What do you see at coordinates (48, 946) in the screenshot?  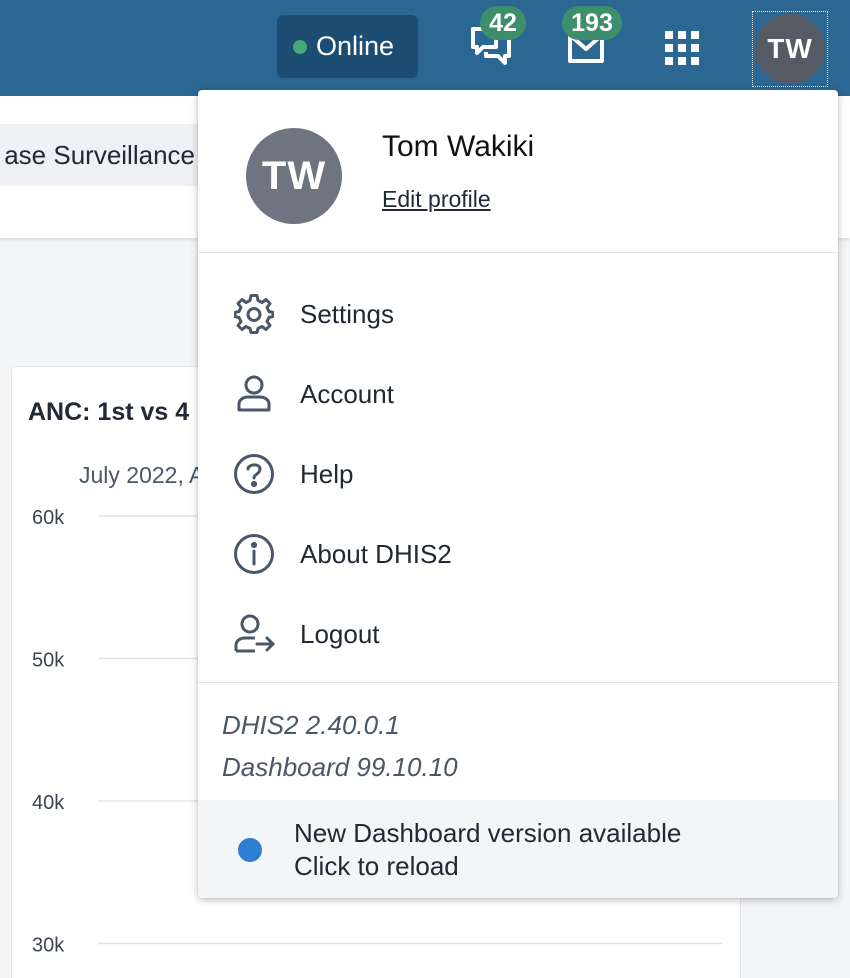 I see `y-axis-tick-label: 30k` at bounding box center [48, 946].